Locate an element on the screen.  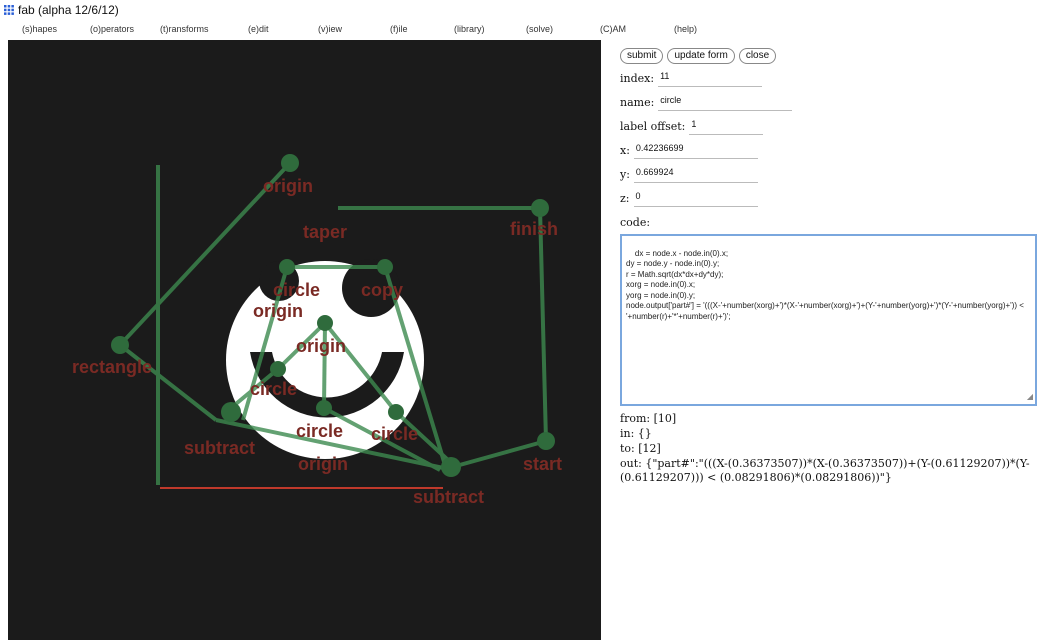
label-start: start is located at coordinates (542, 464).